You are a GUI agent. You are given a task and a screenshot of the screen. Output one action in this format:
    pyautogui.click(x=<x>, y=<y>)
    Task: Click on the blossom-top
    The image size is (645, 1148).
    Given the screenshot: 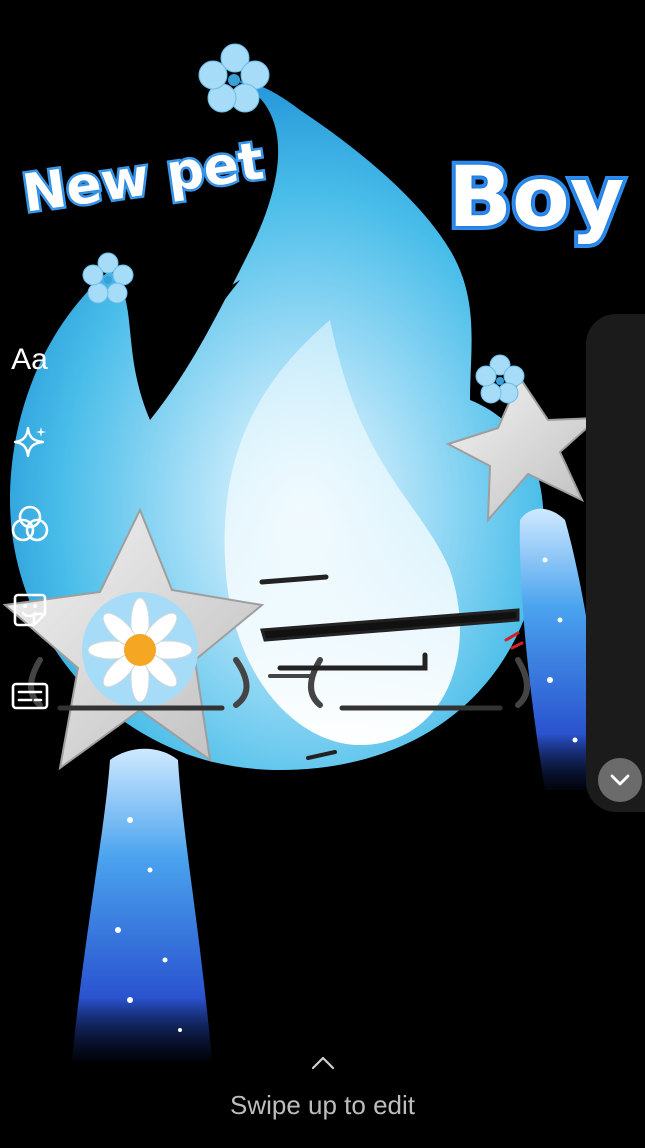 What is the action you would take?
    pyautogui.click(x=234, y=78)
    